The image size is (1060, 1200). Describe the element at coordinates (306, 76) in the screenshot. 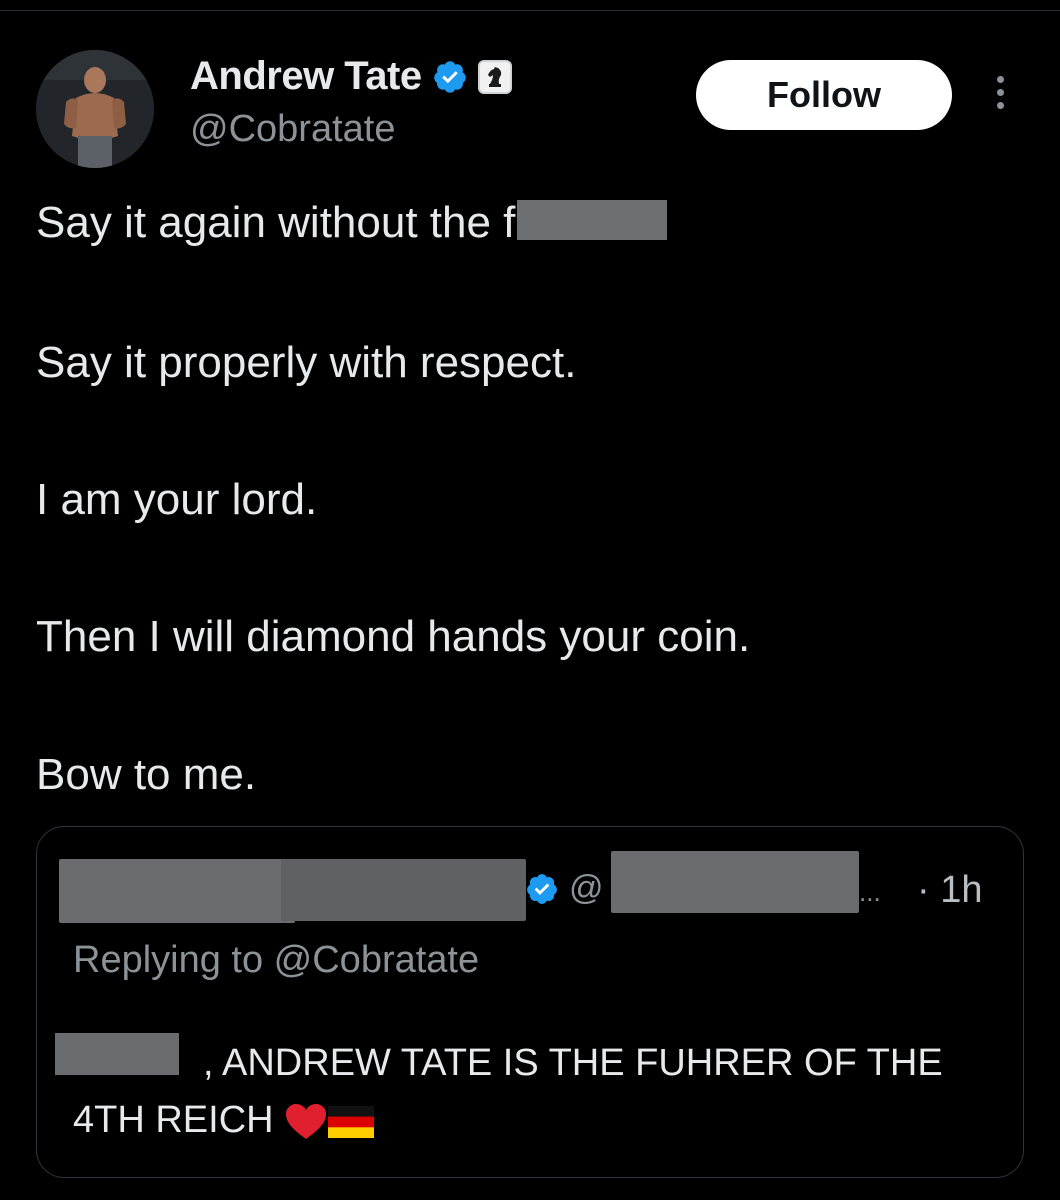

I see `author-display-name: Andrew Tate` at that location.